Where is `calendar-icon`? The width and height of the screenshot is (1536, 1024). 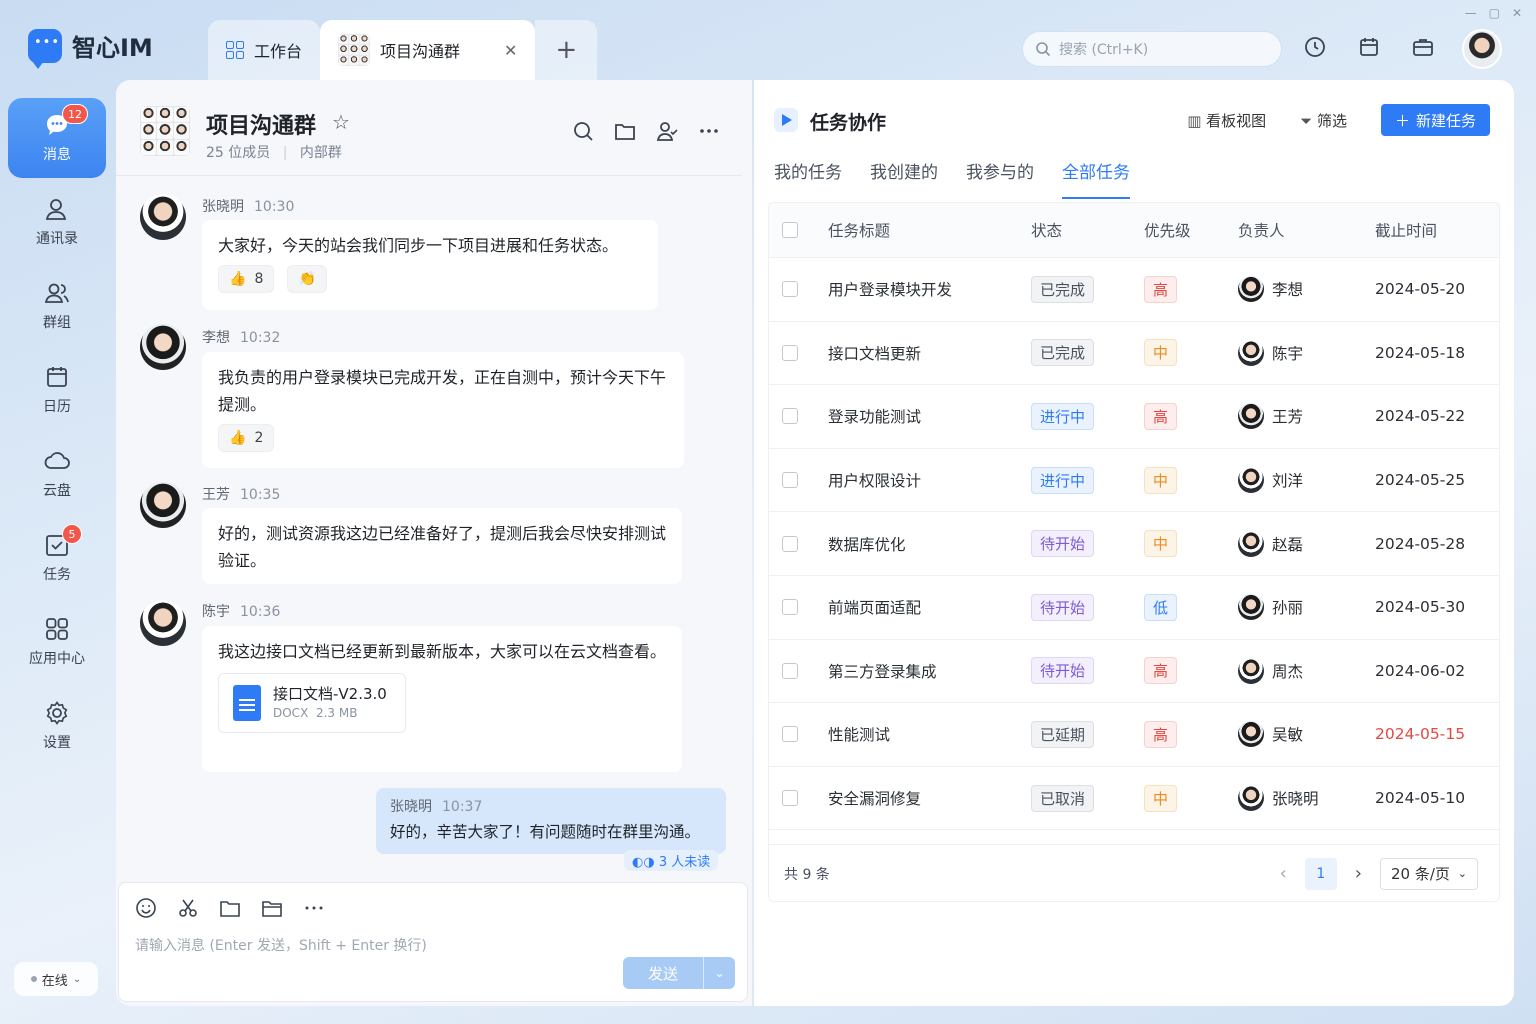 calendar-icon is located at coordinates (1369, 47).